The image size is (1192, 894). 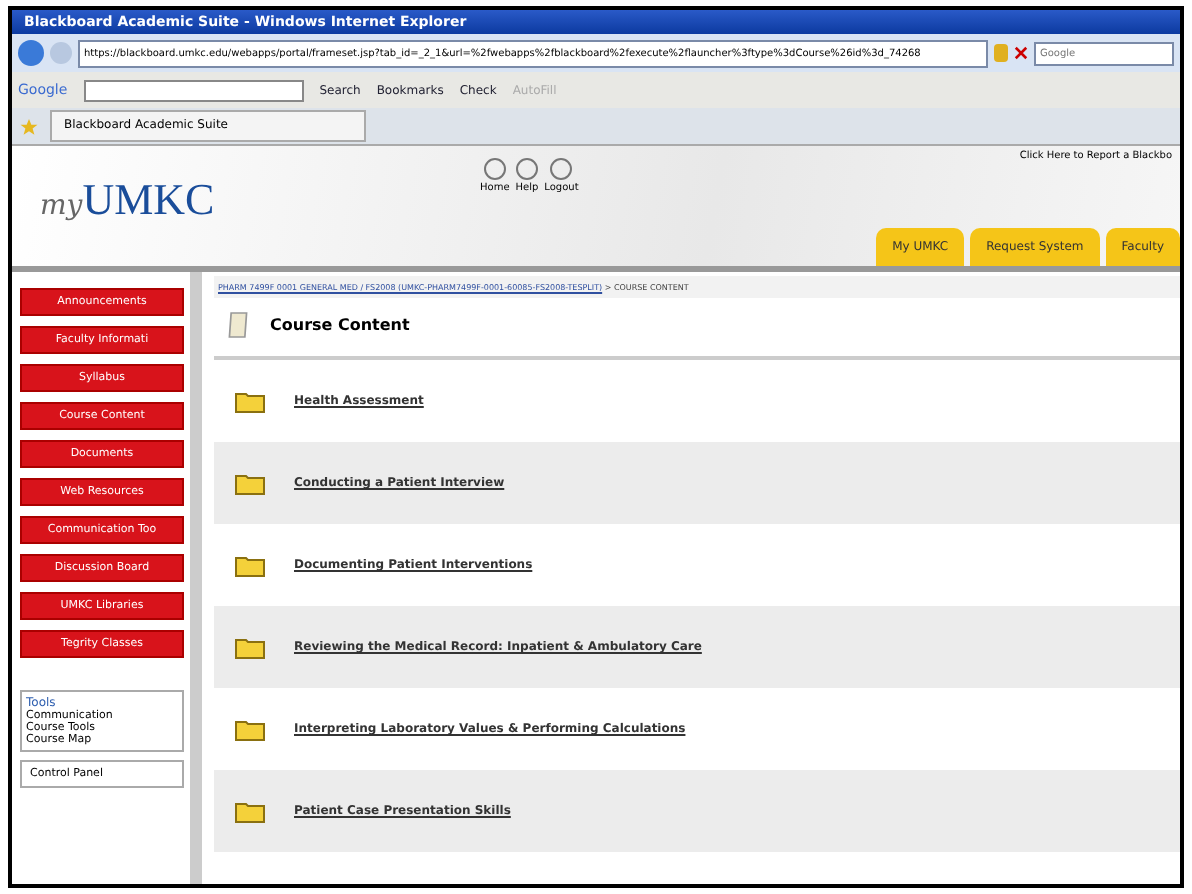 What do you see at coordinates (340, 325) in the screenshot?
I see `page-title: Course Content` at bounding box center [340, 325].